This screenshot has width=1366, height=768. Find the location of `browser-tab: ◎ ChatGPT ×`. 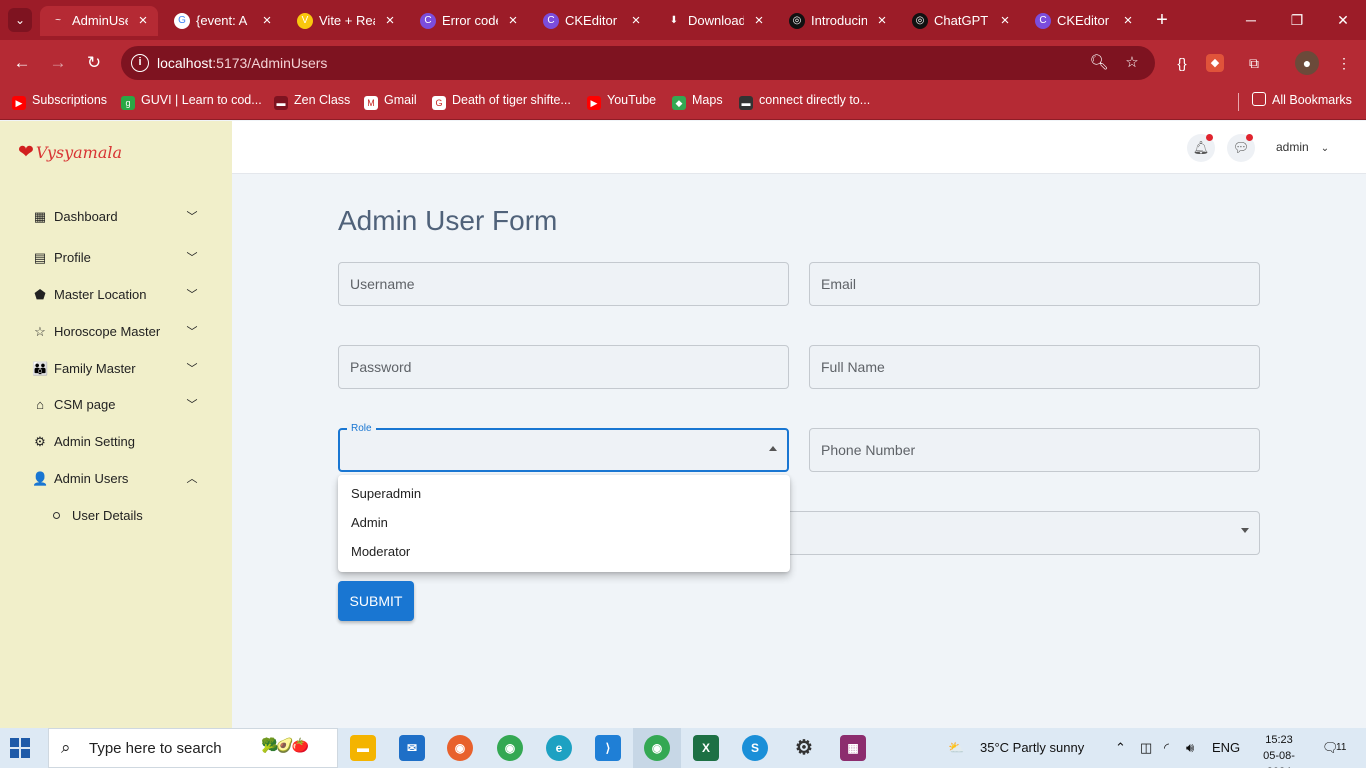

browser-tab: ◎ ChatGPT × is located at coordinates (961, 21).